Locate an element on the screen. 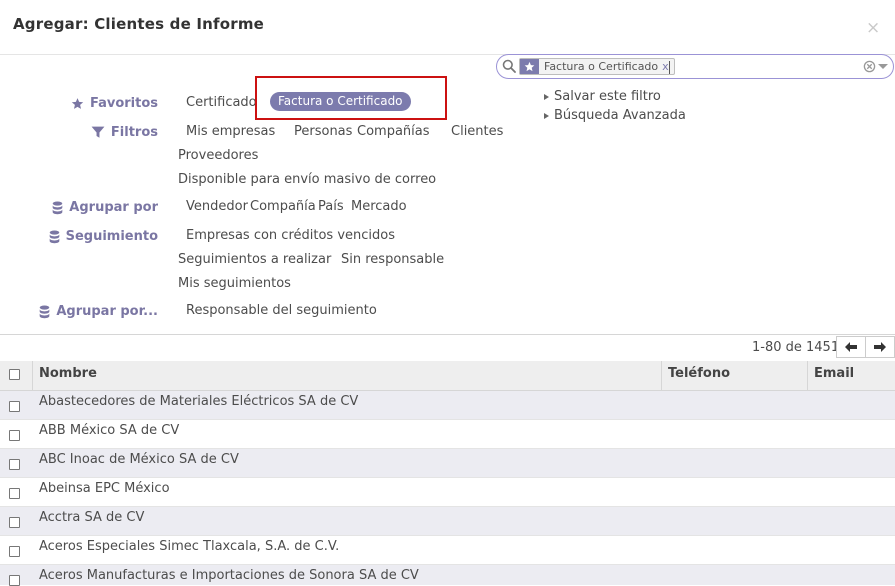 Image resolution: width=895 pixels, height=586 pixels. cell-nombre: Abeinsa EPC México is located at coordinates (104, 488).